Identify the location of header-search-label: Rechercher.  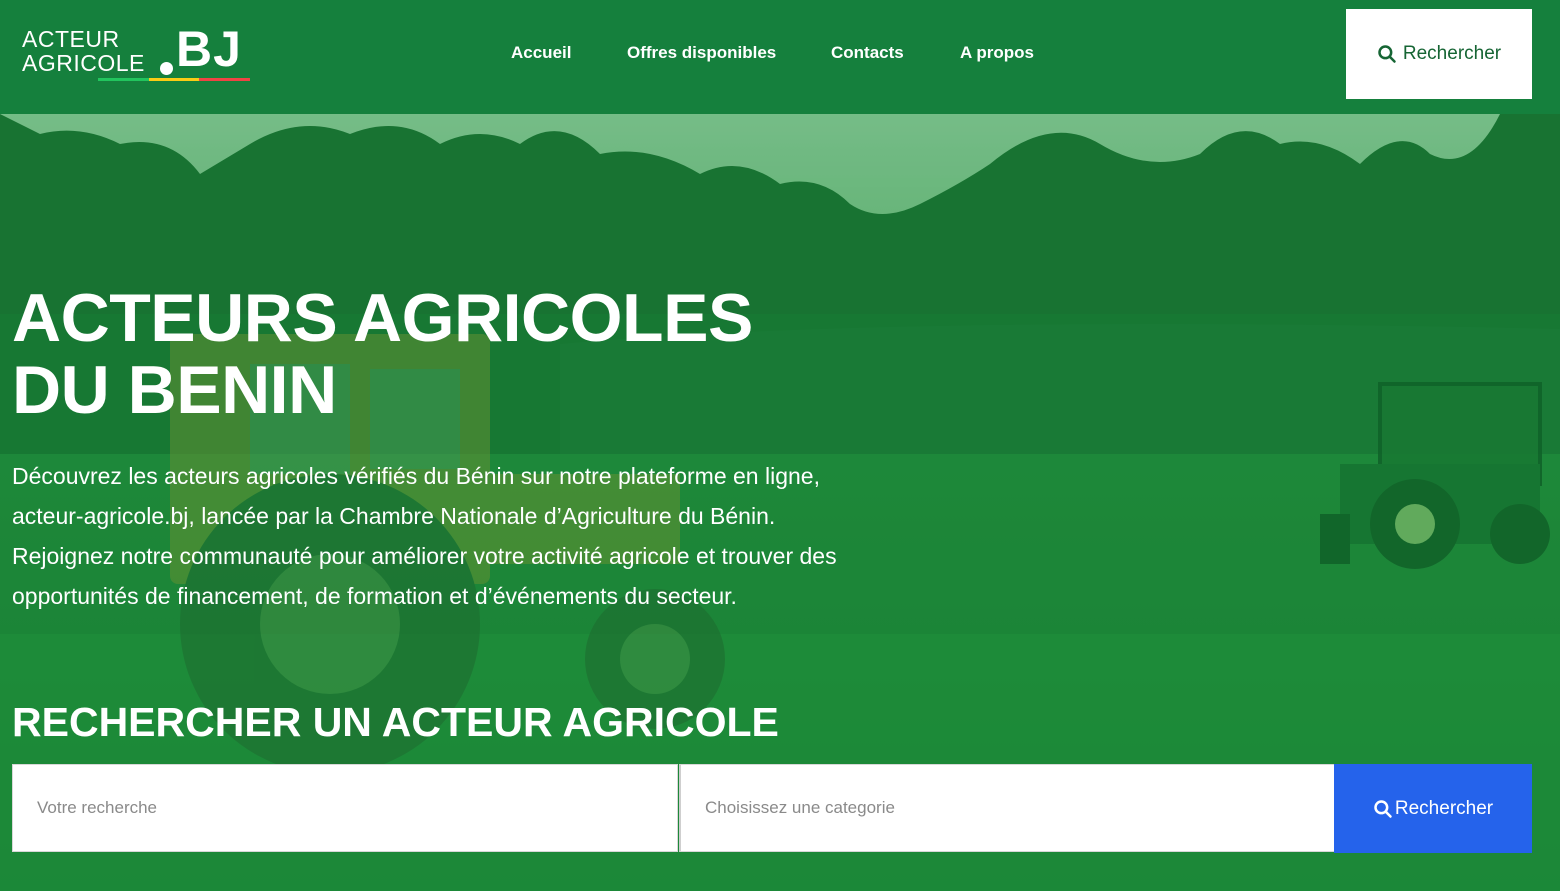
(1452, 53).